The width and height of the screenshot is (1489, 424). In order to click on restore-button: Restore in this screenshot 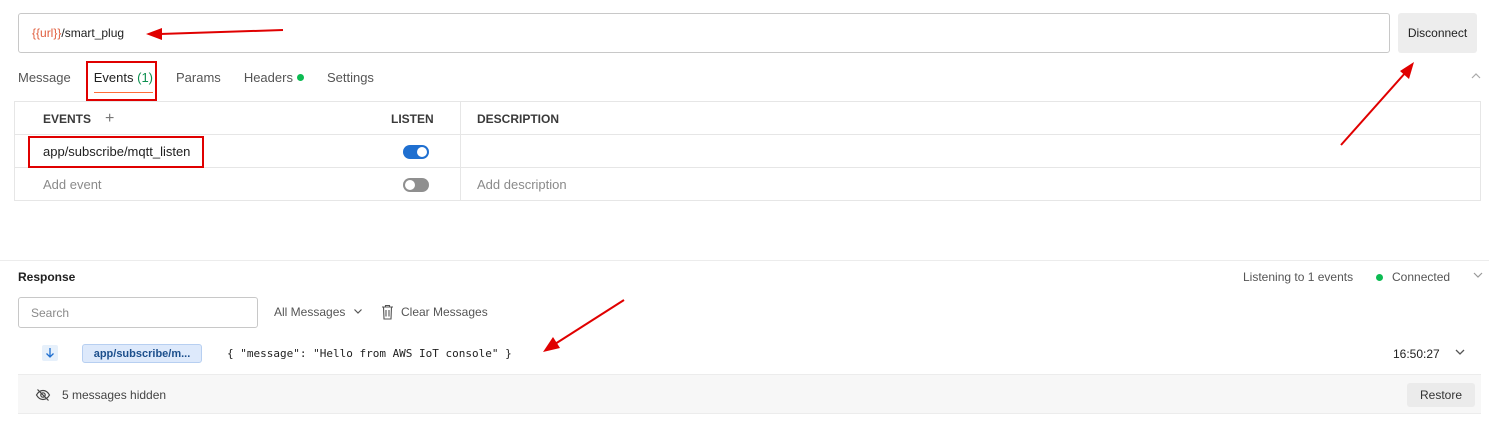, I will do `click(1441, 395)`.